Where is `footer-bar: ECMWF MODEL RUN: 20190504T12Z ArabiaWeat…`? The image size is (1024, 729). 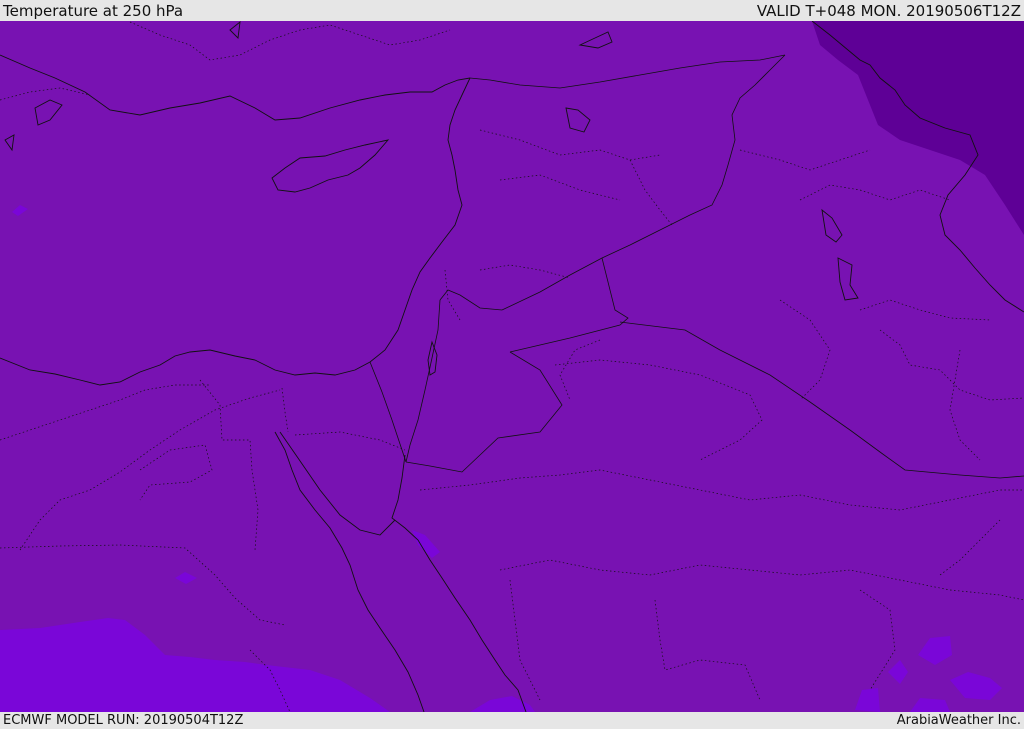 footer-bar: ECMWF MODEL RUN: 20190504T12Z ArabiaWeat… is located at coordinates (512, 720).